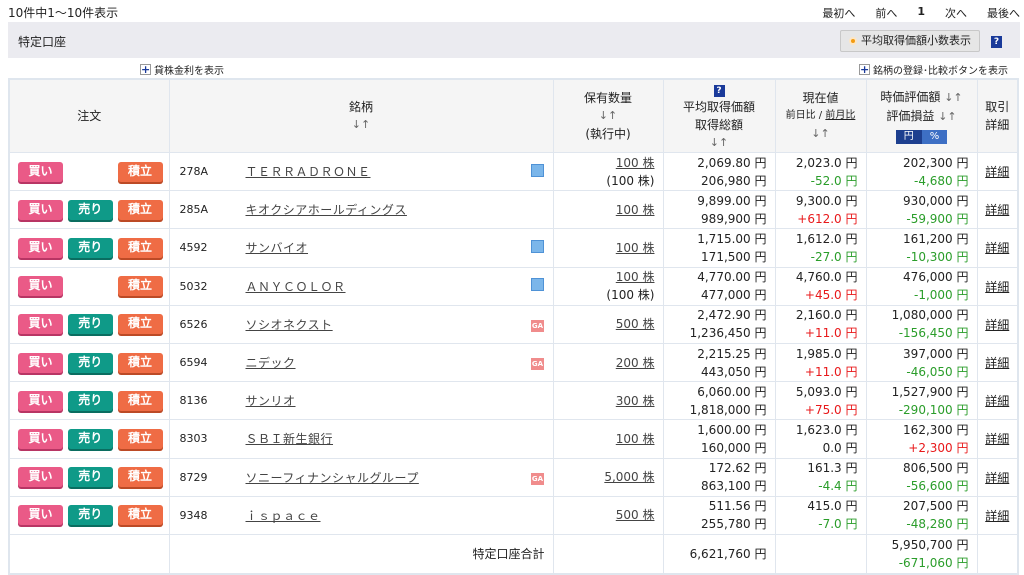 The height and width of the screenshot is (575, 1024). Describe the element at coordinates (635, 401) in the screenshot. I see `qty-link: 300 株` at that location.